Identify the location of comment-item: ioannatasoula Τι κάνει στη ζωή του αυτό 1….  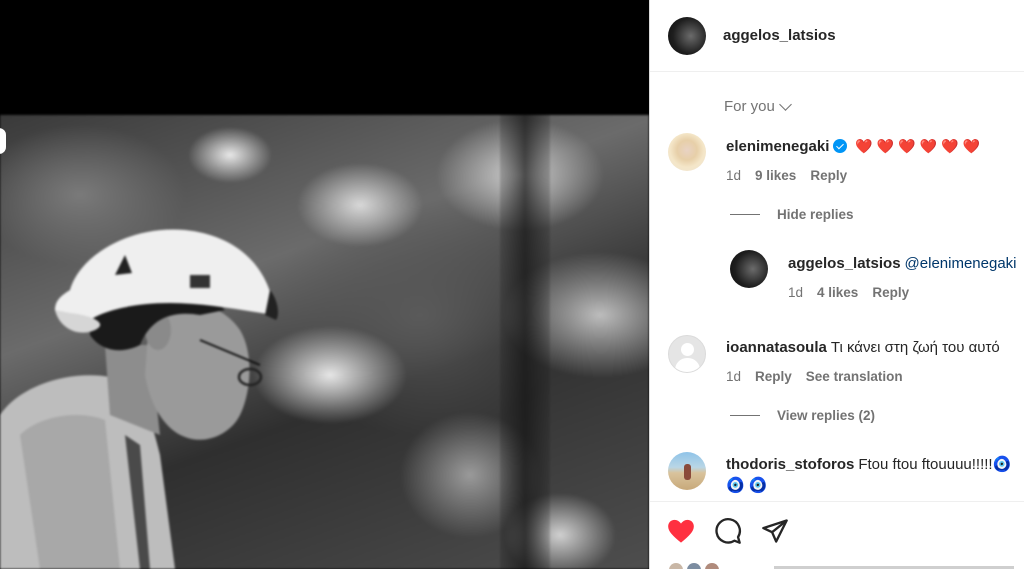
(834, 359).